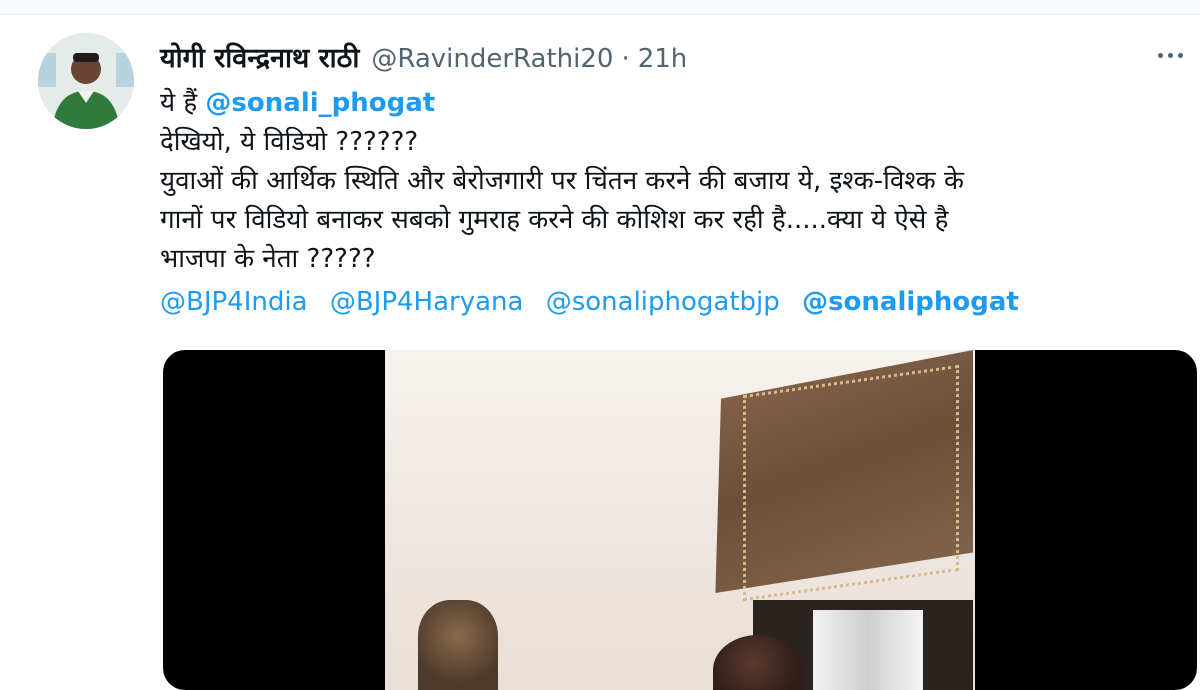 The height and width of the screenshot is (690, 1200). I want to click on video-frame-statue, so click(458, 645).